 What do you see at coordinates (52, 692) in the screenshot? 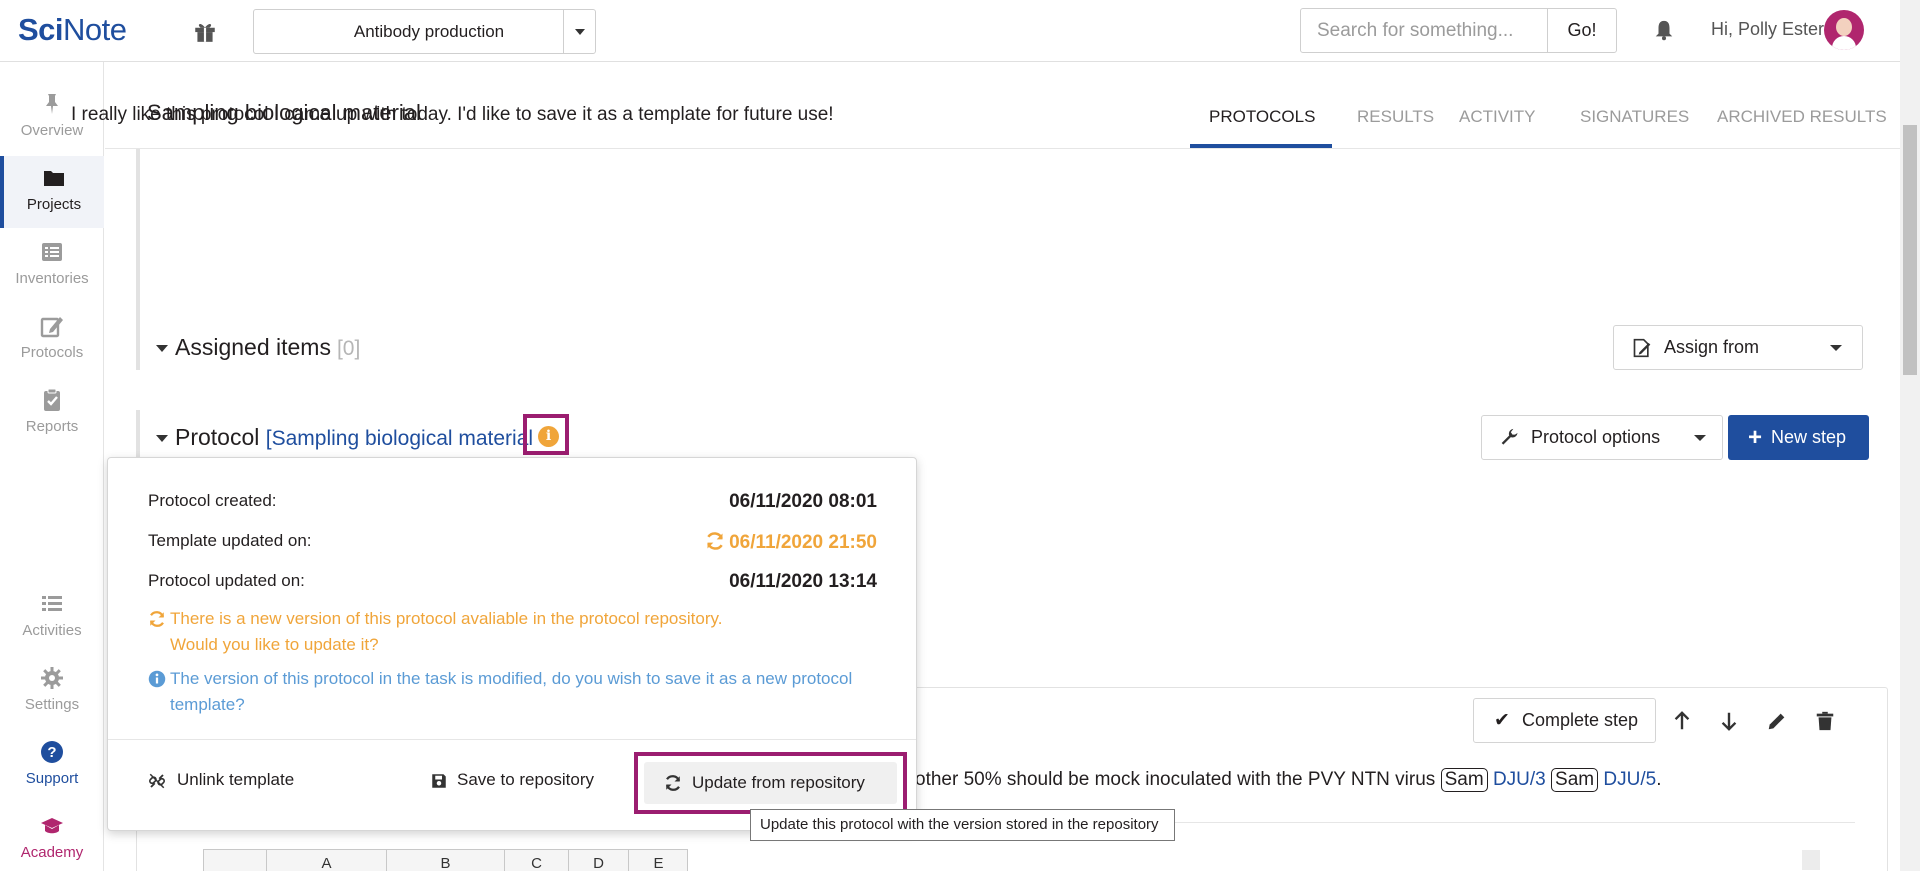
I see `sidebar-item-settings: Settings` at bounding box center [52, 692].